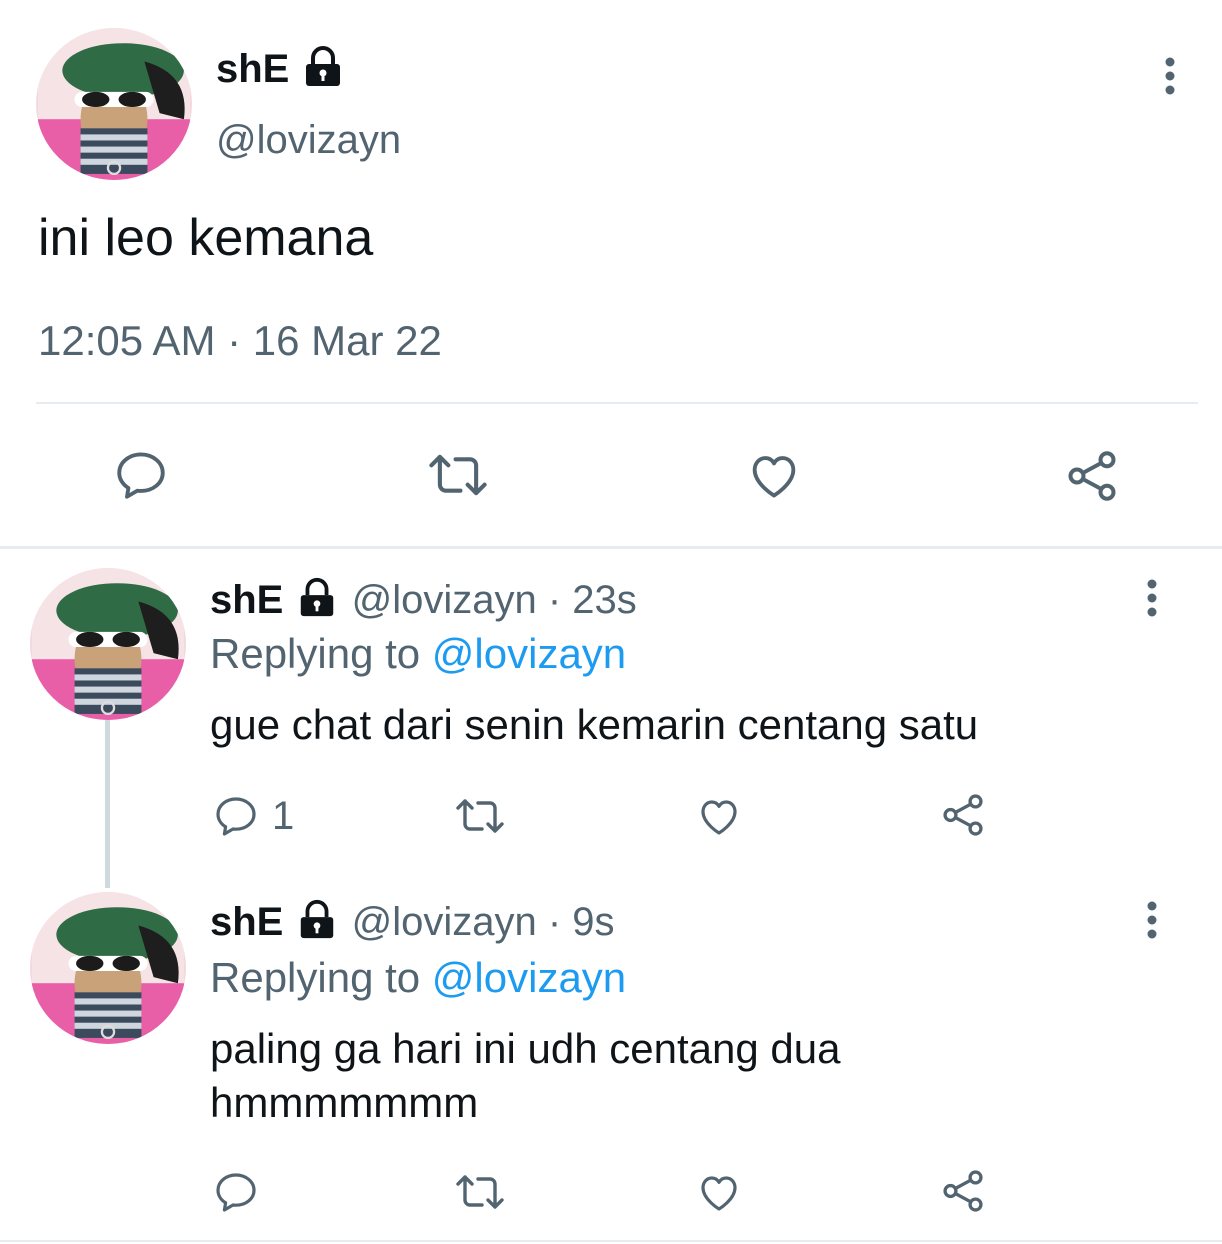  What do you see at coordinates (611, 547) in the screenshot?
I see `section-divider` at bounding box center [611, 547].